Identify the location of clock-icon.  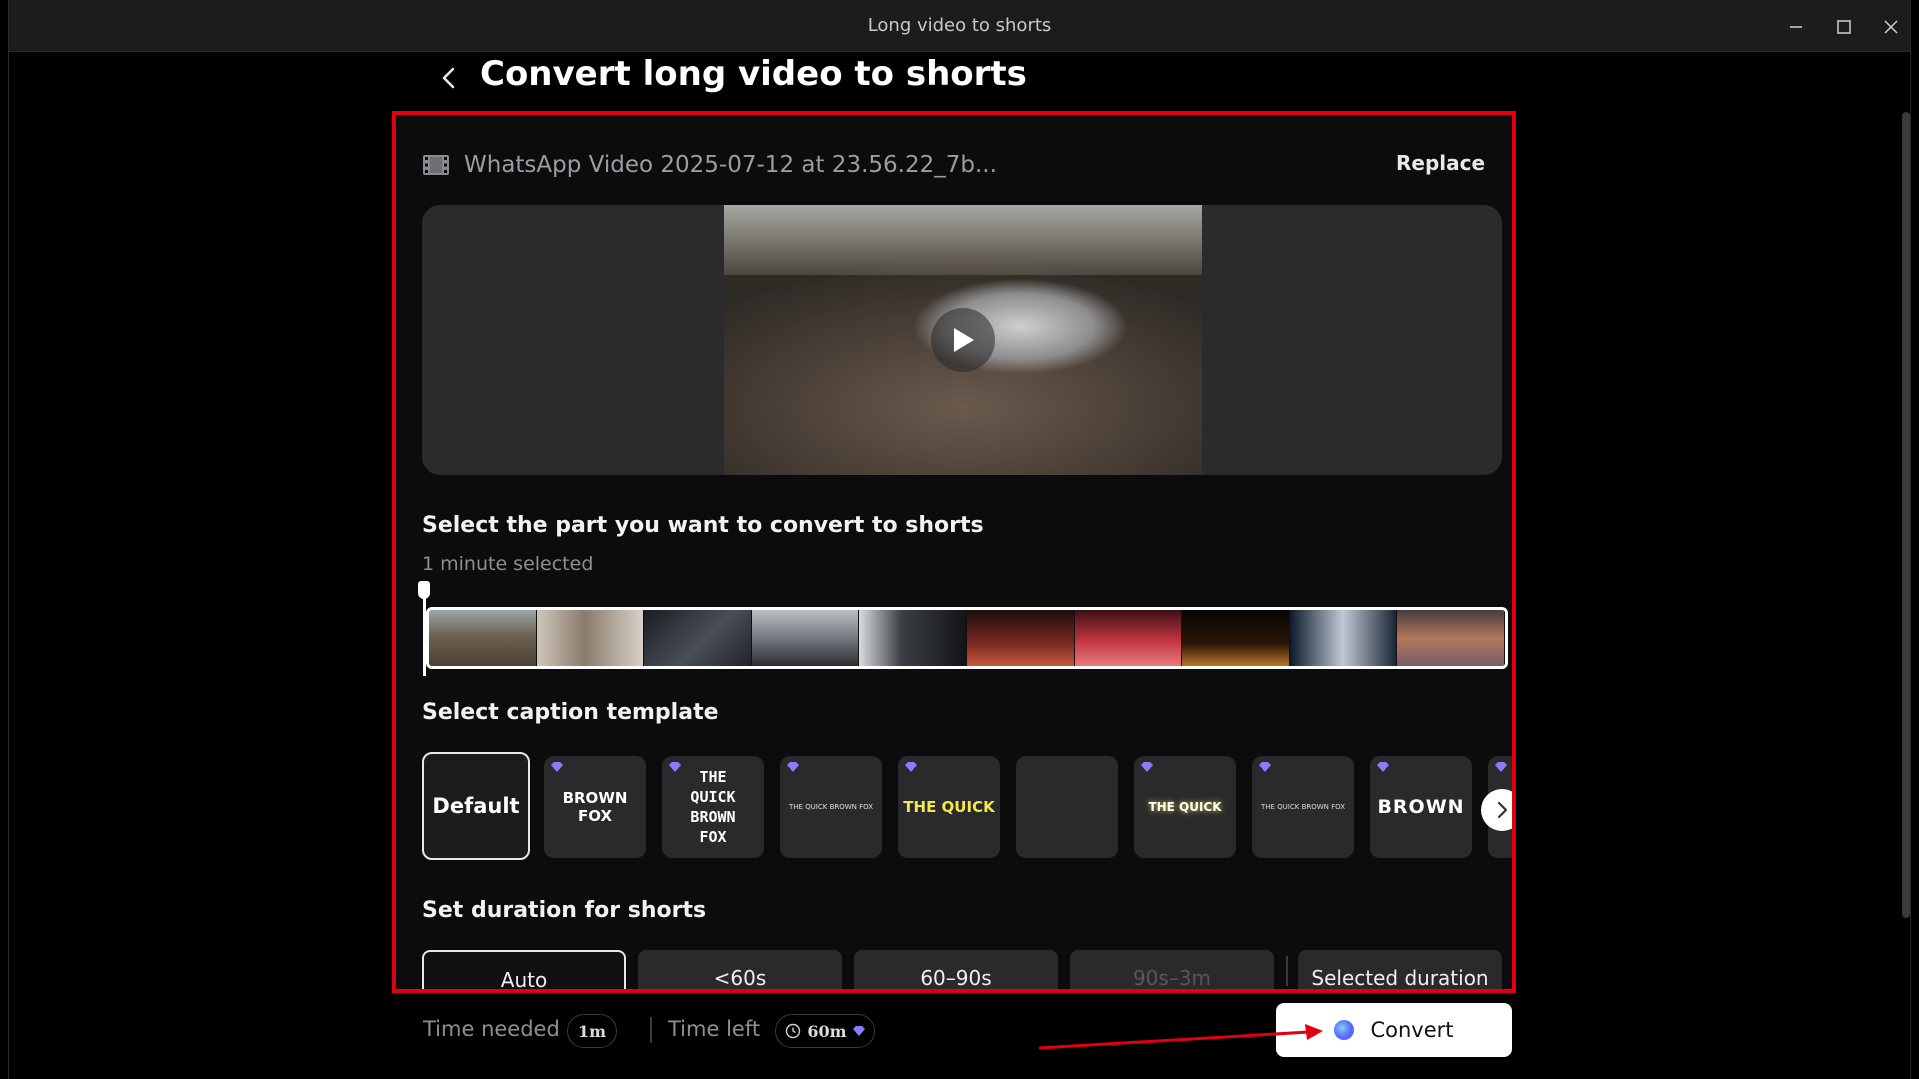
(793, 1031).